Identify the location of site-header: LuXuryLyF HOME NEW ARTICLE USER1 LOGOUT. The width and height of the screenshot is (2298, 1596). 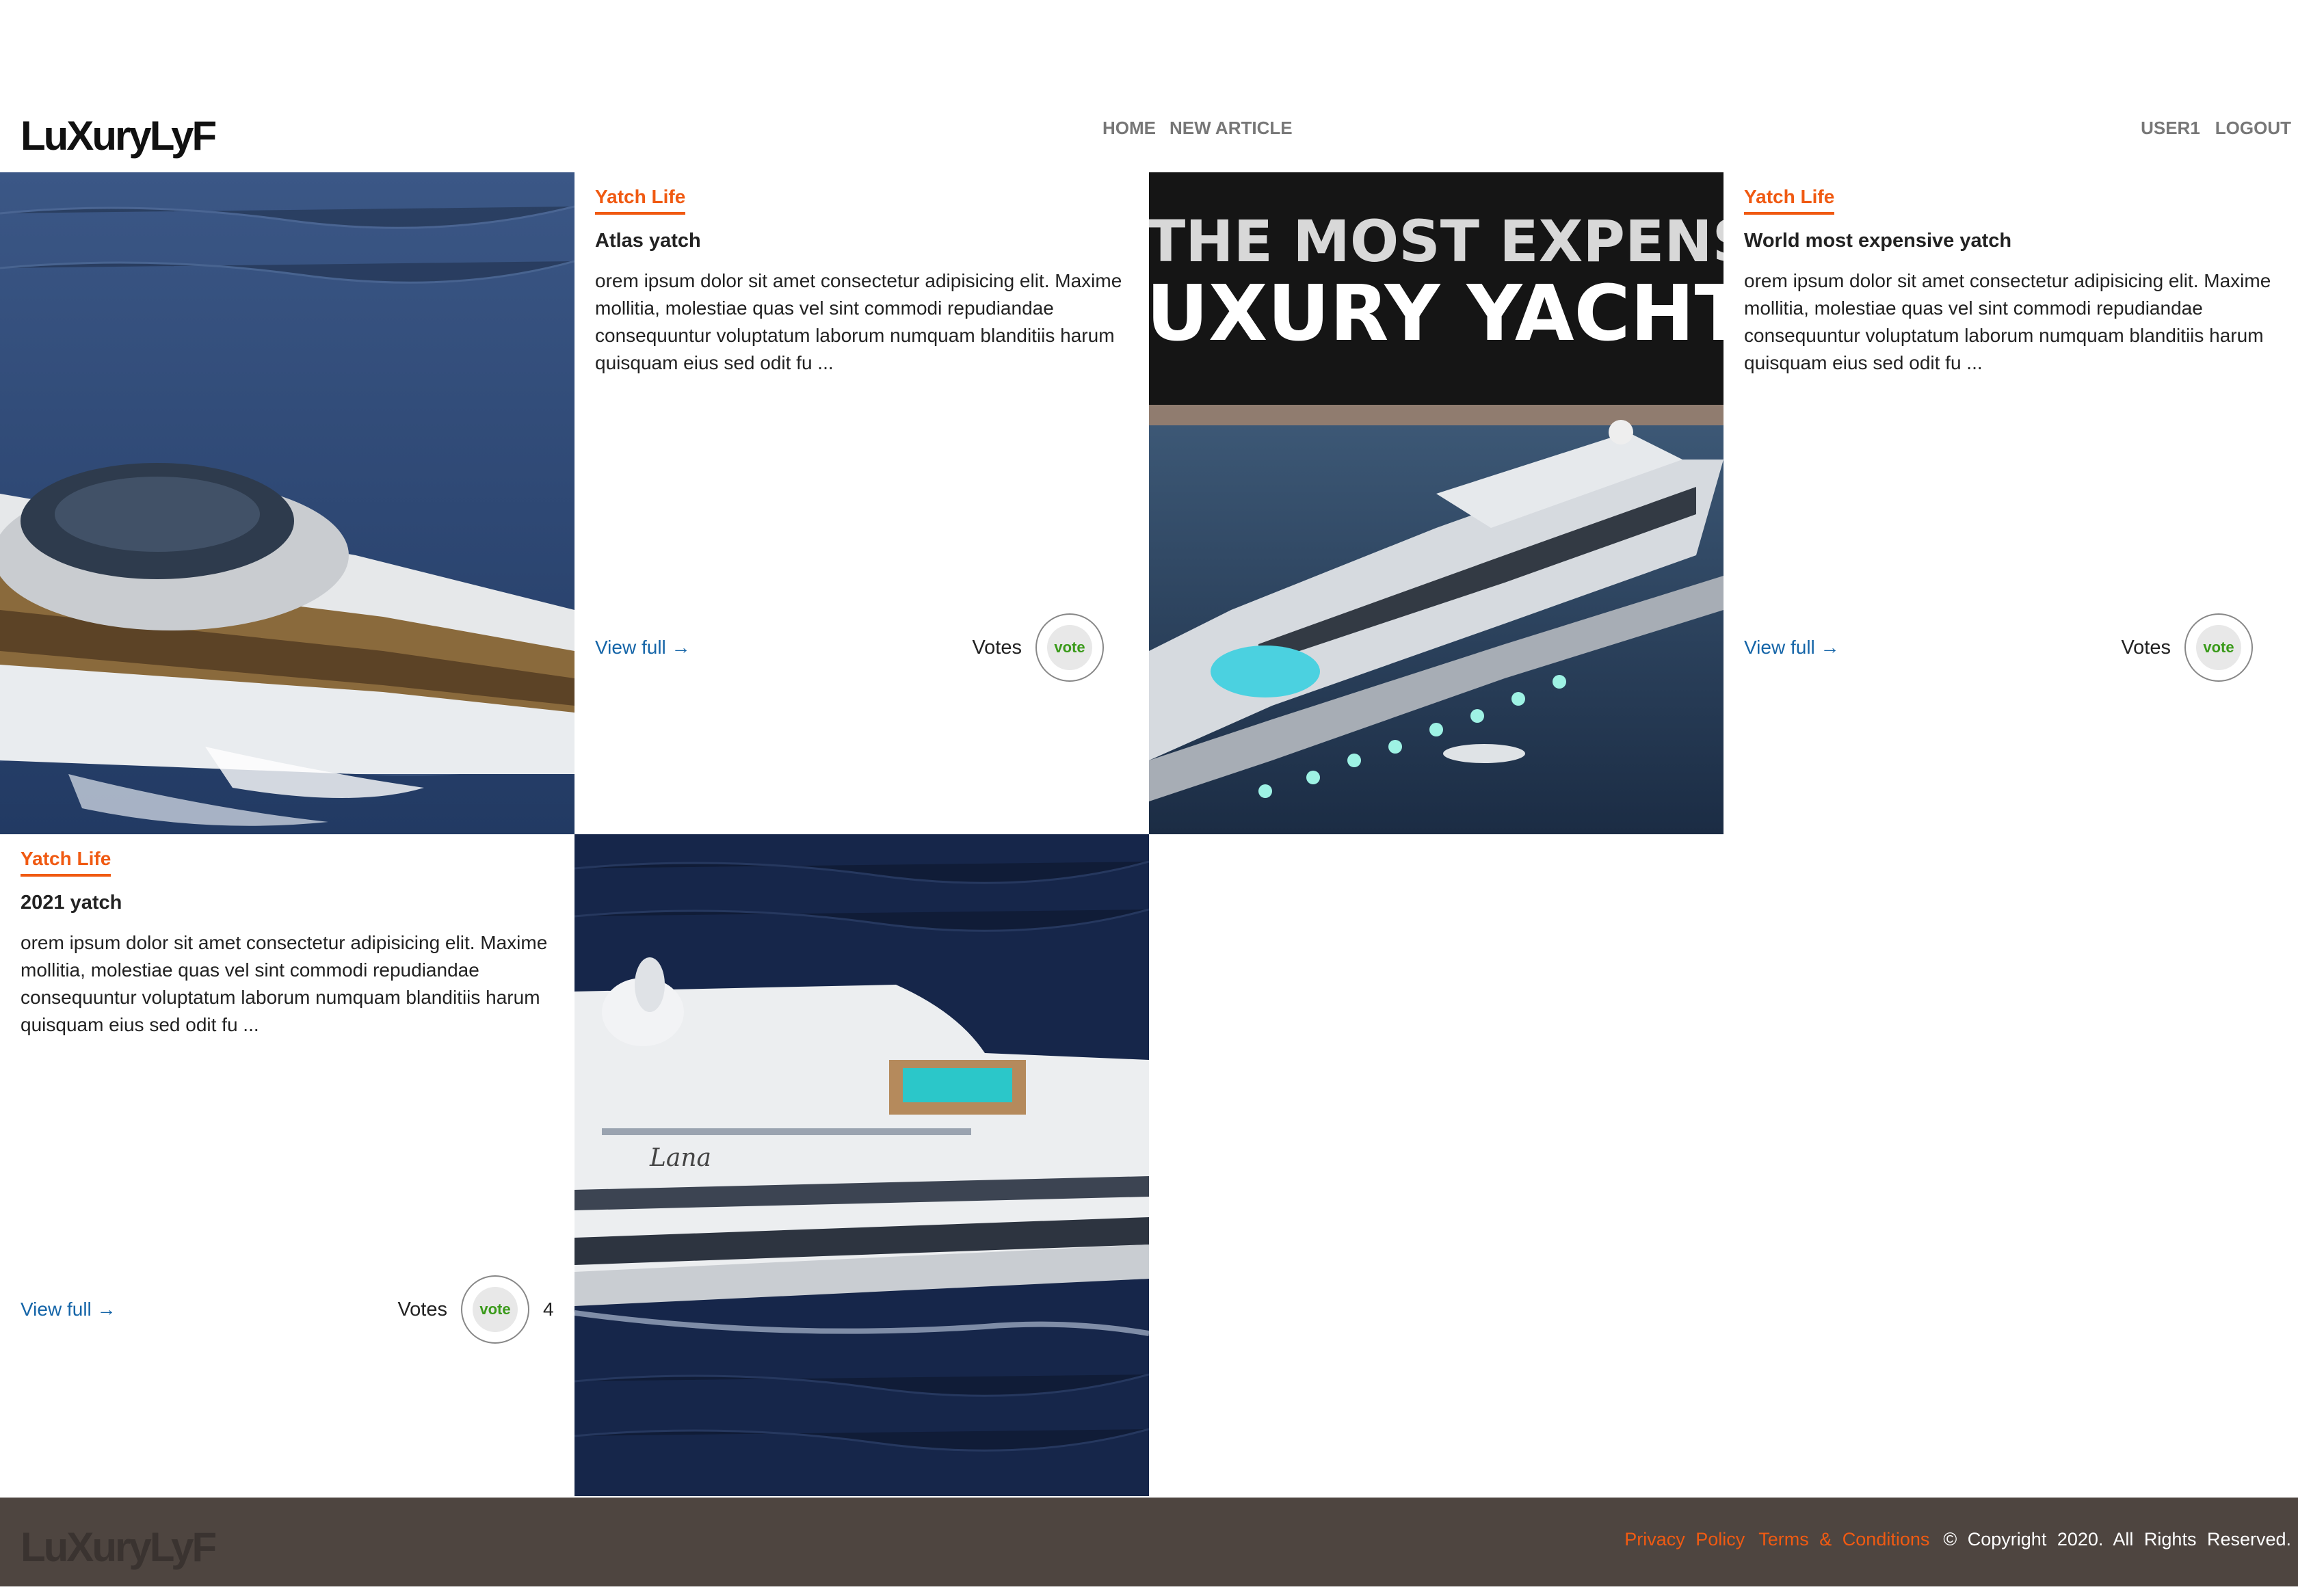
(1149, 137).